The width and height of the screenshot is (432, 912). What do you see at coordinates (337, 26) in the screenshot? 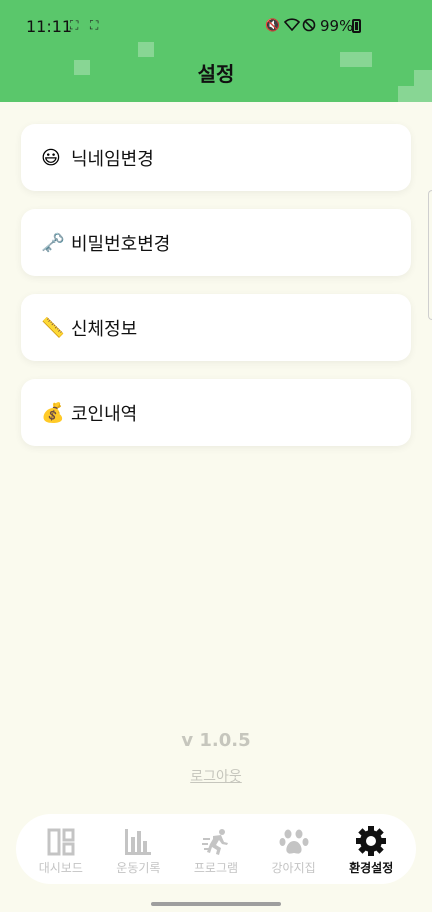
I see `battery-percent: 99%` at bounding box center [337, 26].